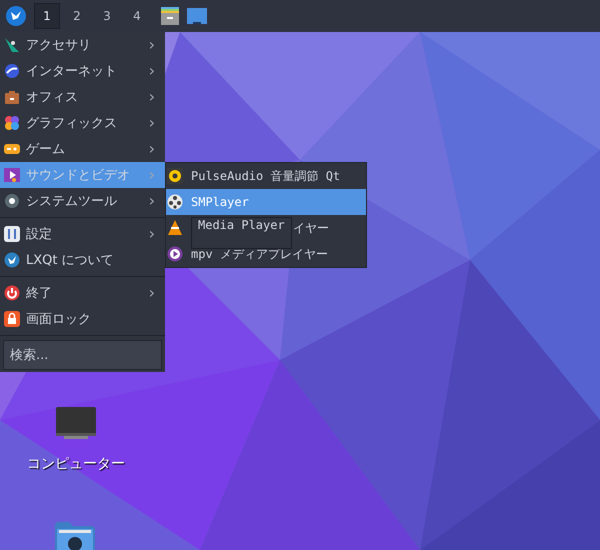 The width and height of the screenshot is (600, 550). I want to click on tooltip: Media Player, so click(241, 233).